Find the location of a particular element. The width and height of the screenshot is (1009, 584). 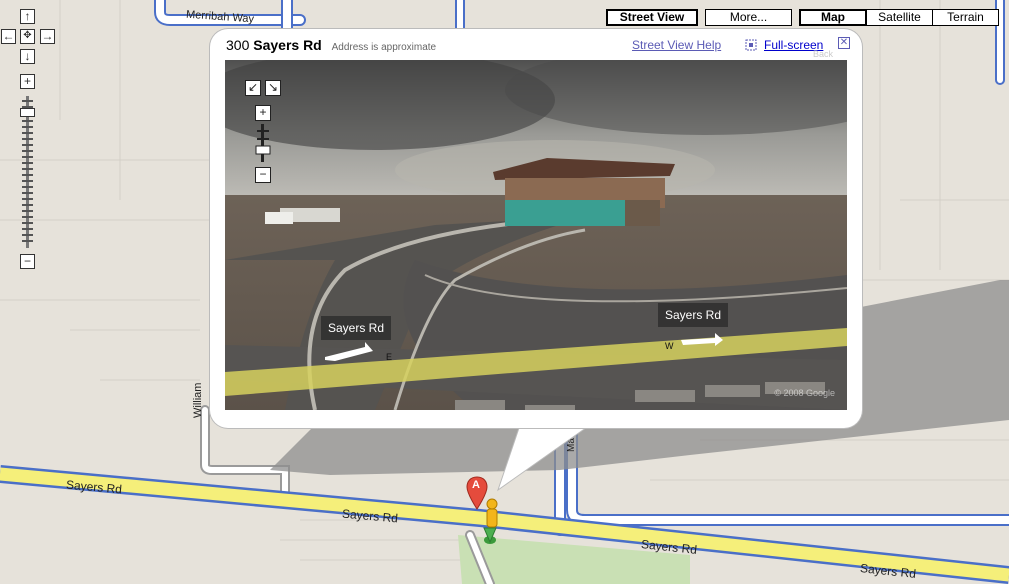

pano-zoom-out-button: − is located at coordinates (263, 175).